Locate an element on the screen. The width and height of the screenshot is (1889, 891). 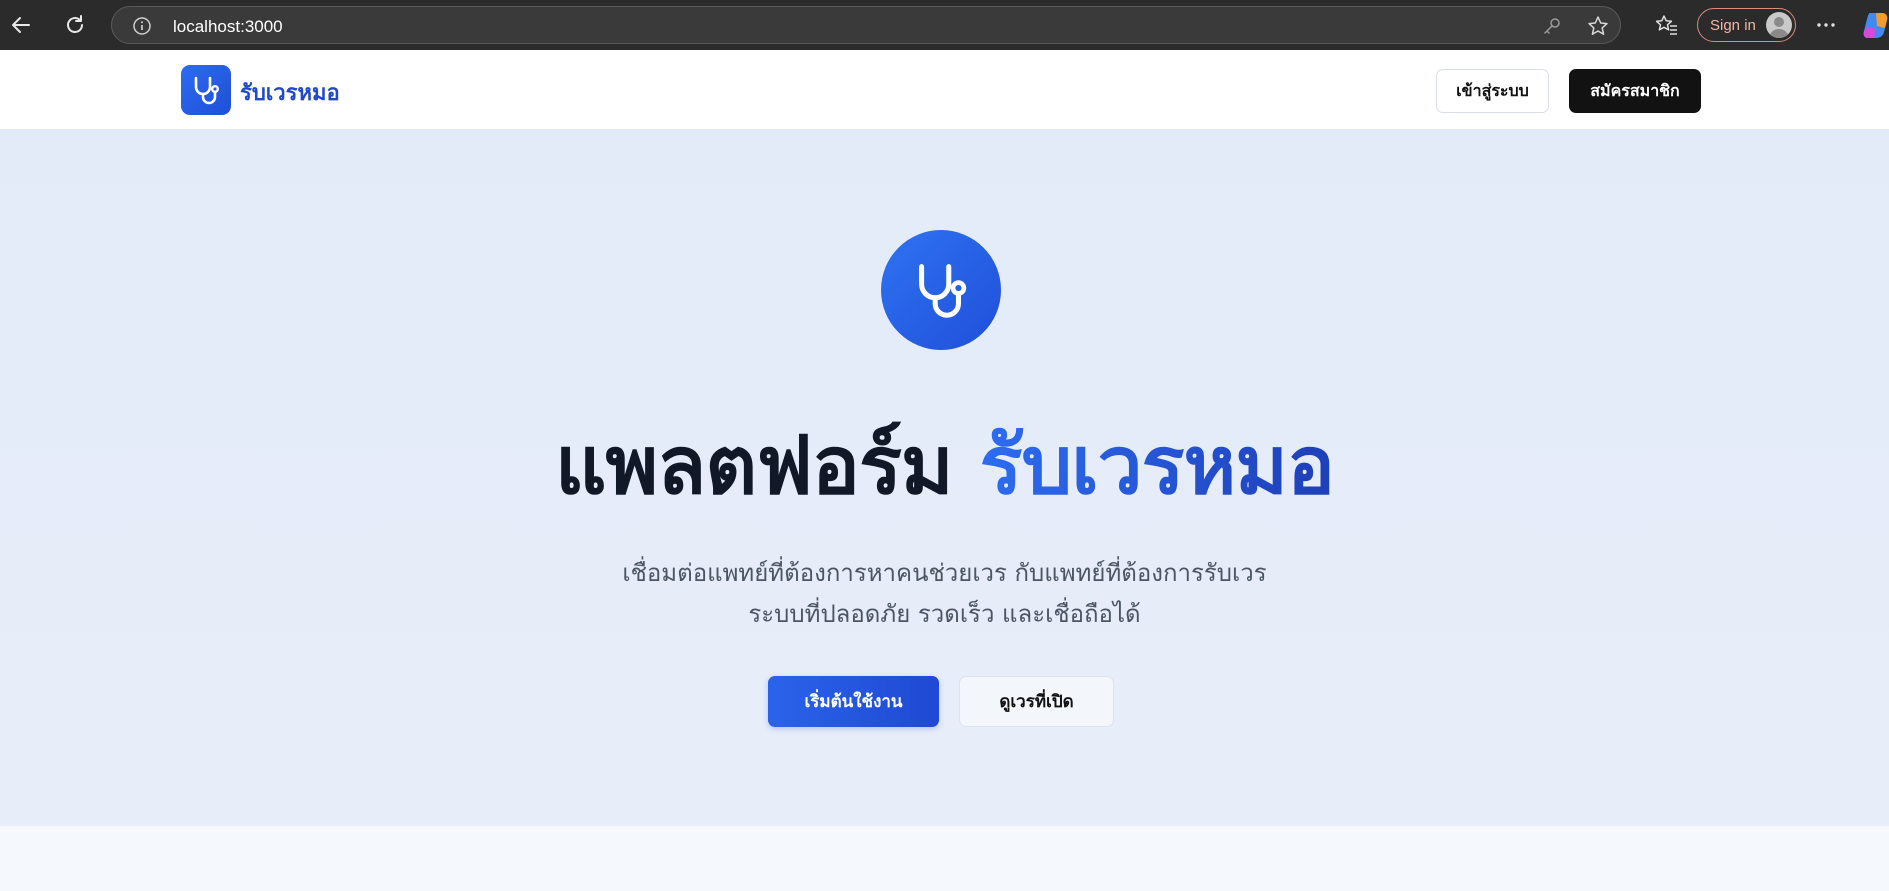
key-icon is located at coordinates (1552, 28).